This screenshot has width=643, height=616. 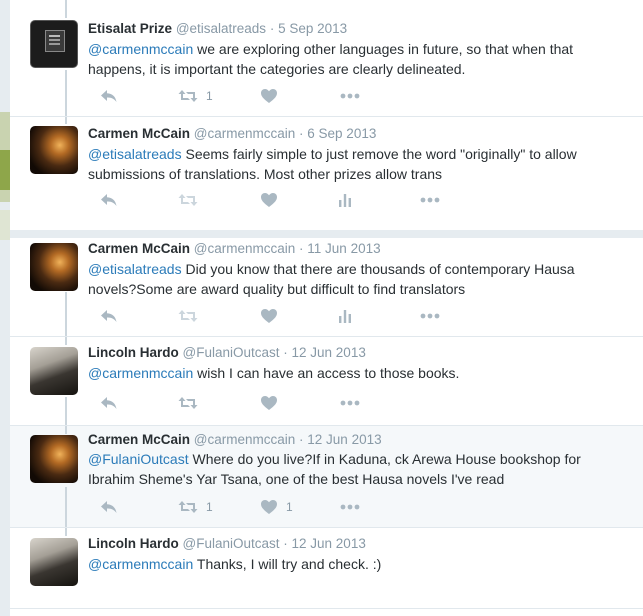 I want to click on book-logo, so click(x=55, y=41).